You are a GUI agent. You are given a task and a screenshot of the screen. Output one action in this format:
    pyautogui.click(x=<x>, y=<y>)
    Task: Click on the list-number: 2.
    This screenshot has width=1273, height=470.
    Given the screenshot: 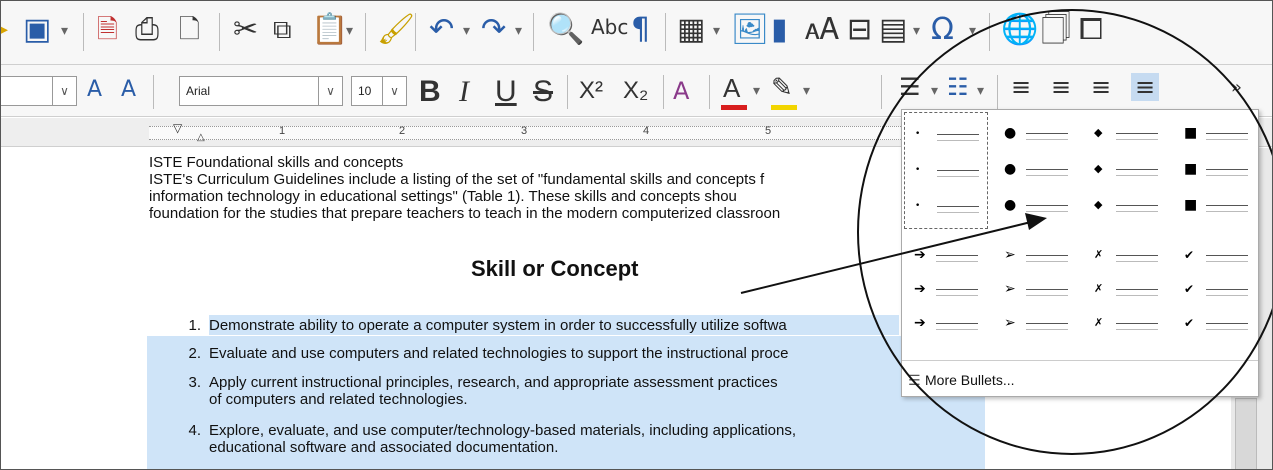 What is the action you would take?
    pyautogui.click(x=194, y=353)
    